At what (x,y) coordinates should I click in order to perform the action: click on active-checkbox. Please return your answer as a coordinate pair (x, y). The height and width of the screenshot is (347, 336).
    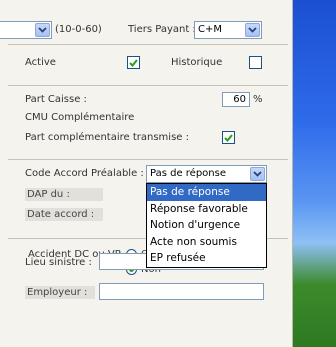
    Looking at the image, I should click on (133, 62).